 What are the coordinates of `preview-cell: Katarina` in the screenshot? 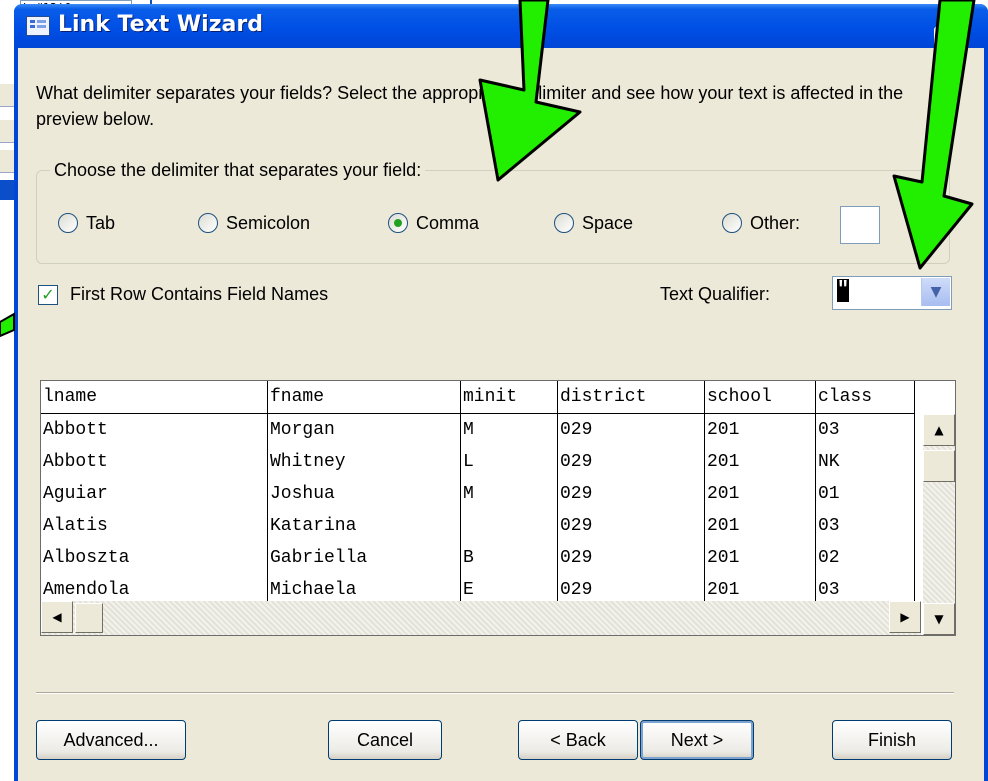 It's located at (364, 526).